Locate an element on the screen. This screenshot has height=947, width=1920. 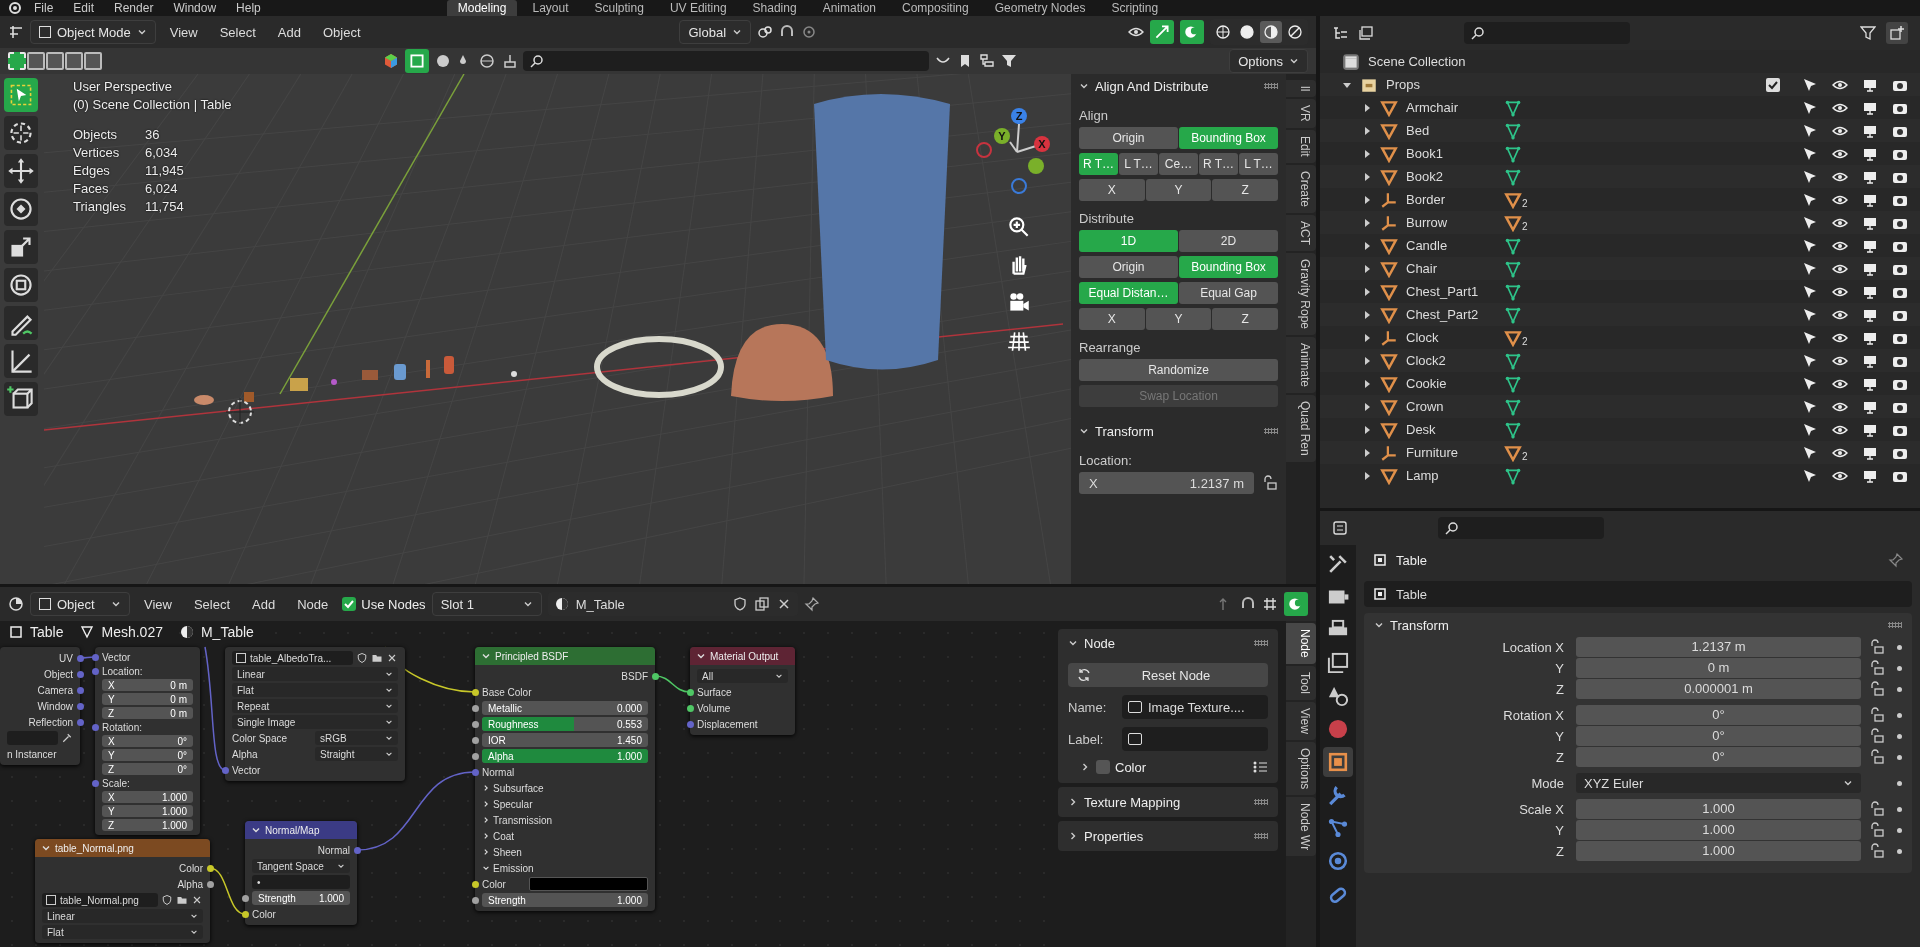
grid-snap-icon is located at coordinates (1270, 604).